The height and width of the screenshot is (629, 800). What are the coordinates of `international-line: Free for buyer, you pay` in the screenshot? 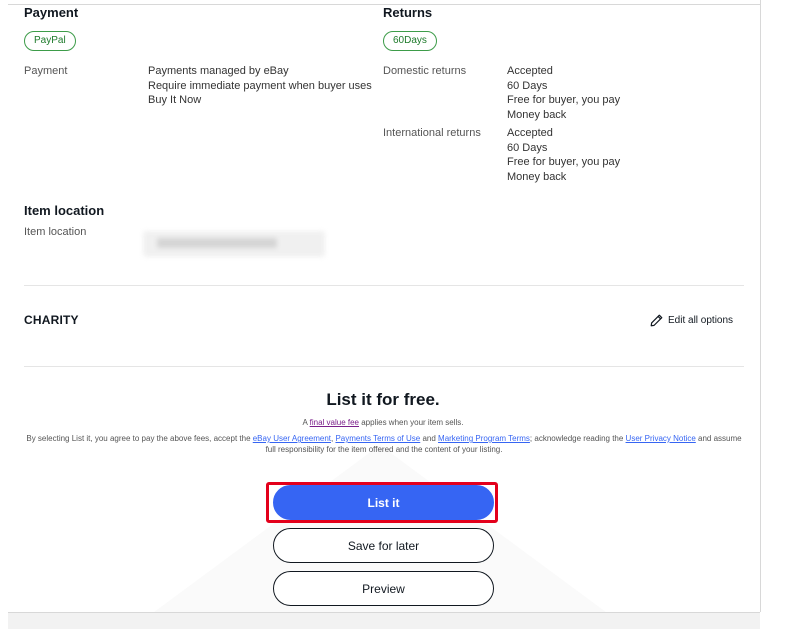 It's located at (564, 162).